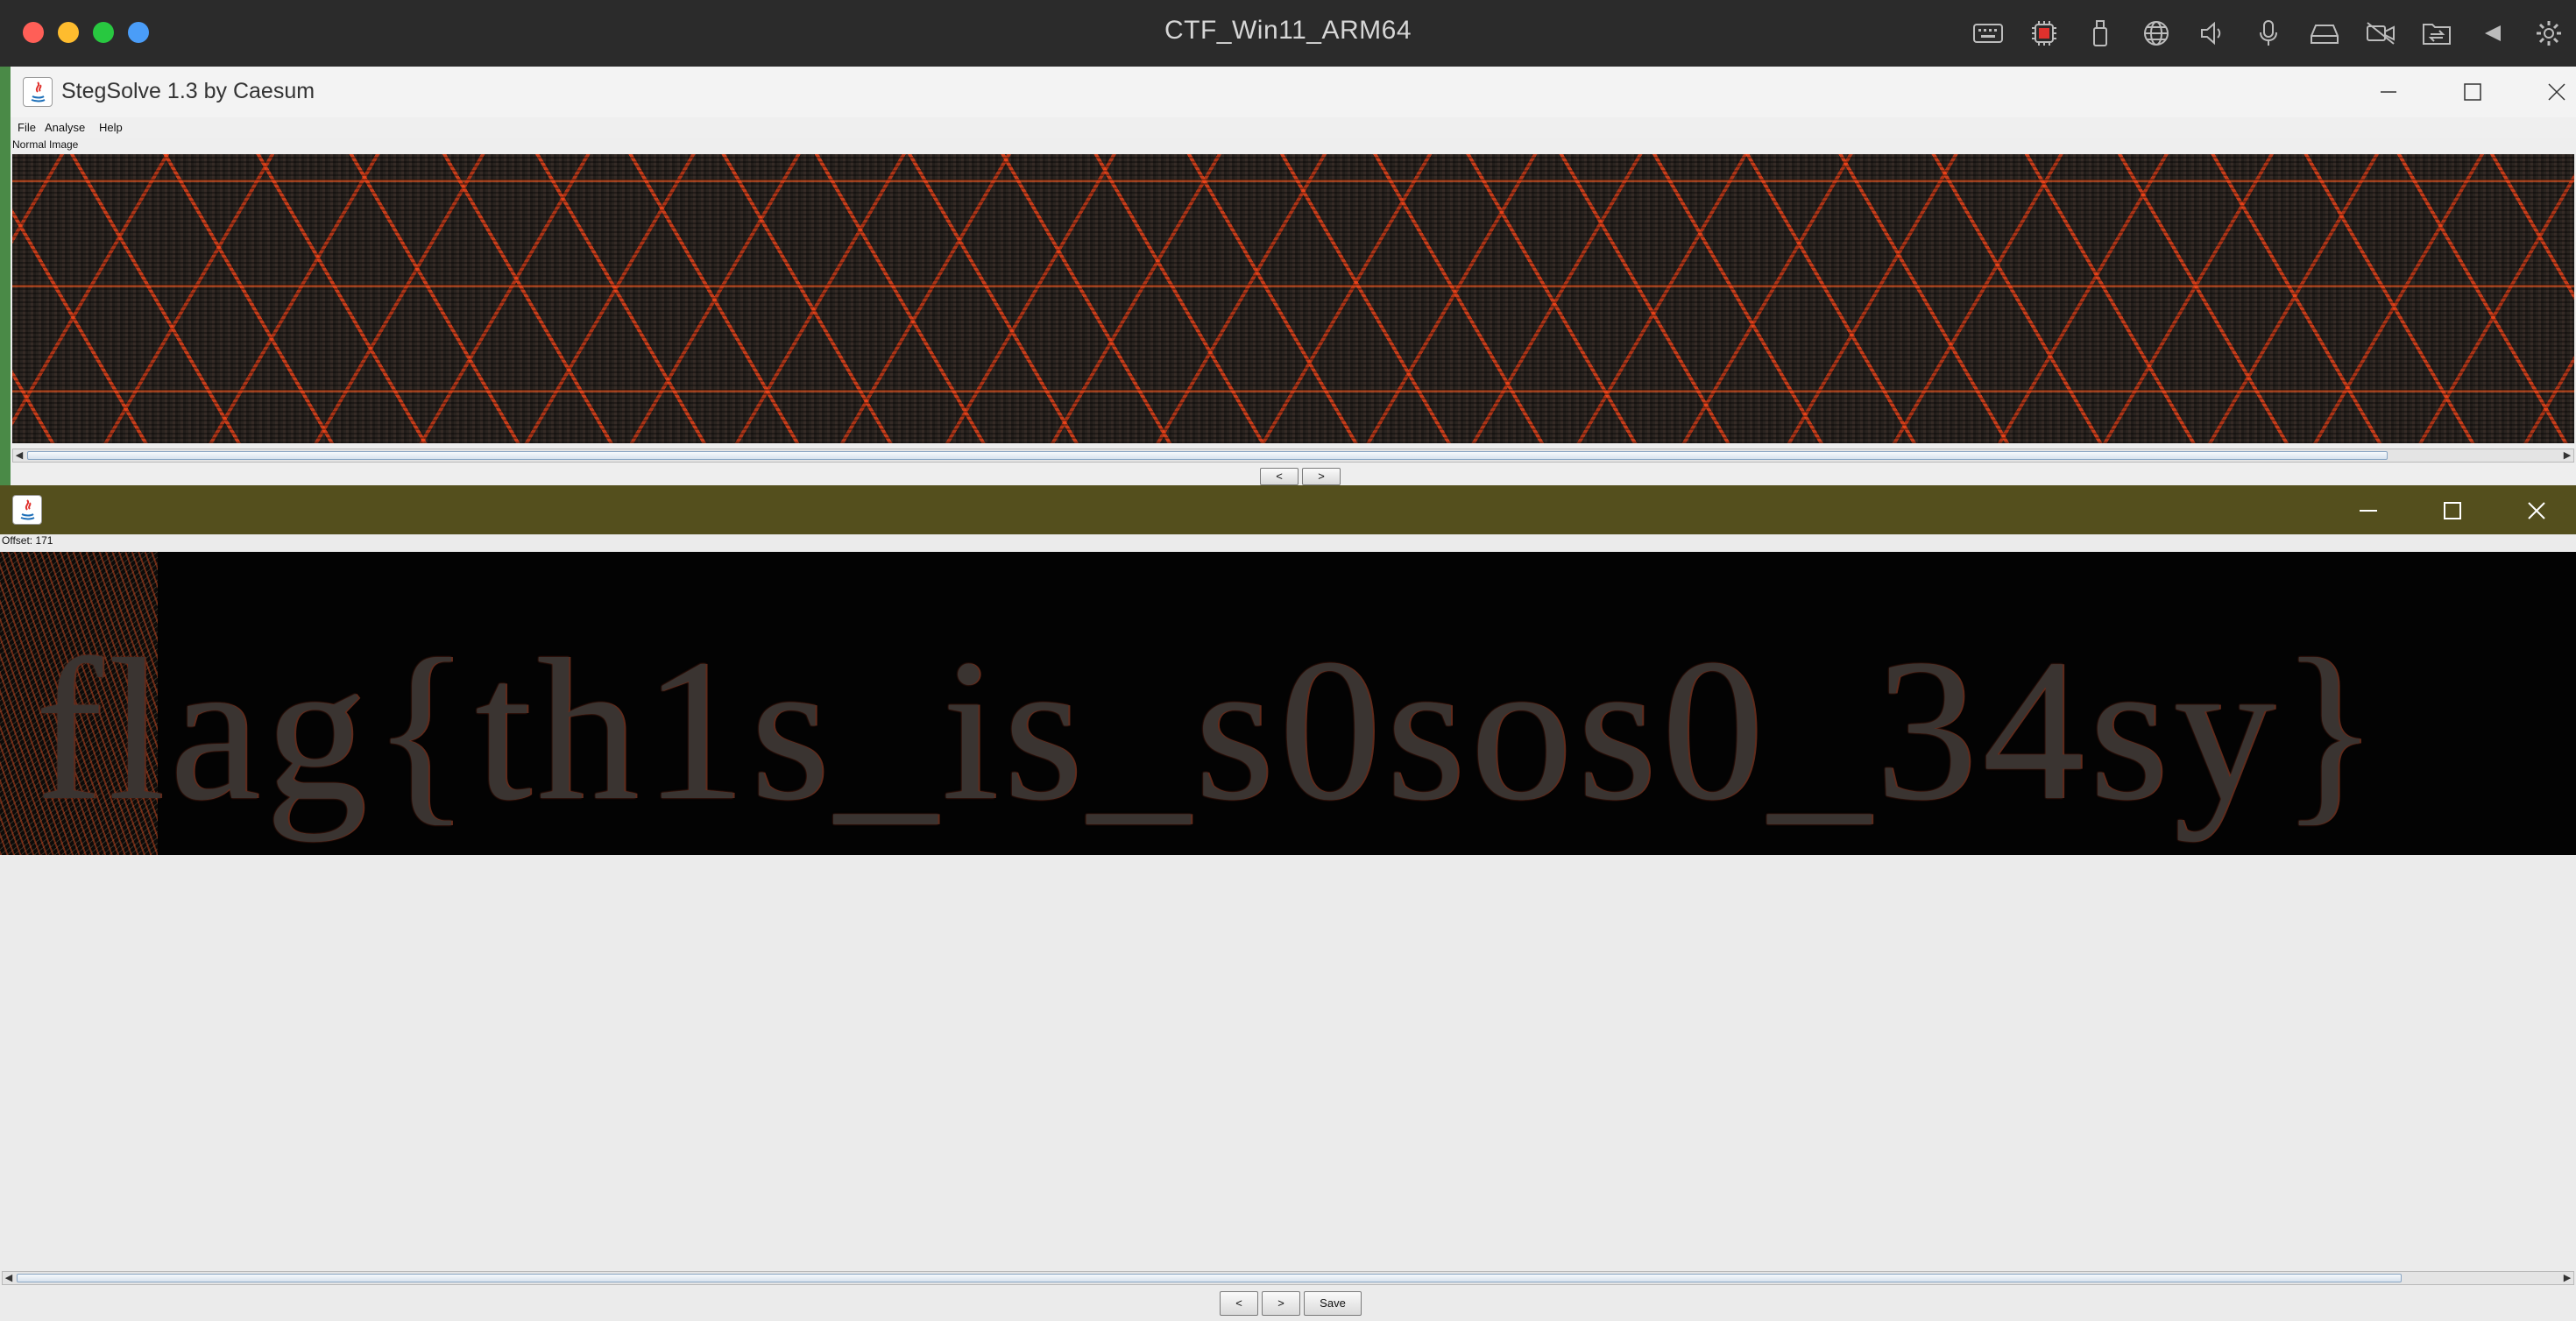 Image resolution: width=2576 pixels, height=1321 pixels. I want to click on keyboard-icon, so click(1988, 33).